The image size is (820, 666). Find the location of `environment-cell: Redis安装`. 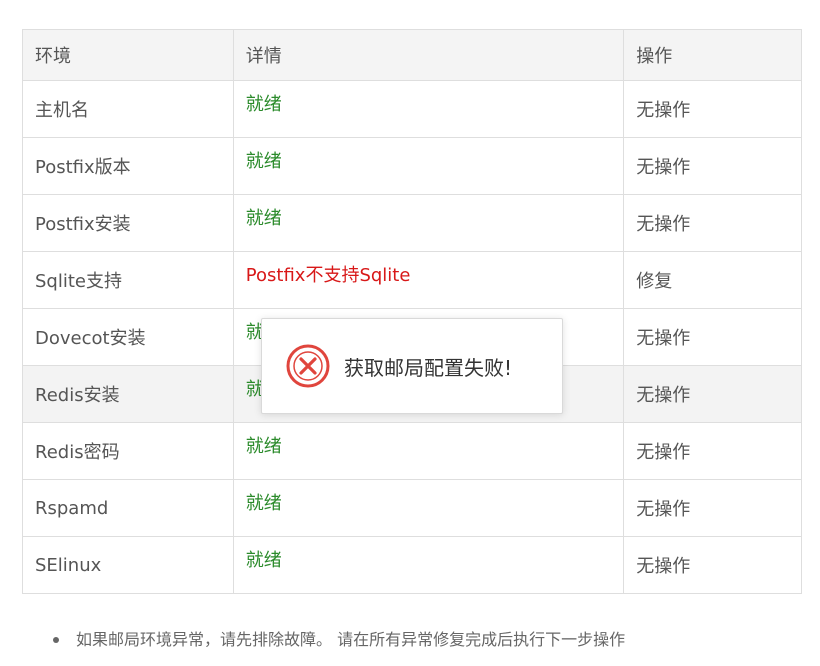

environment-cell: Redis安装 is located at coordinates (128, 394).